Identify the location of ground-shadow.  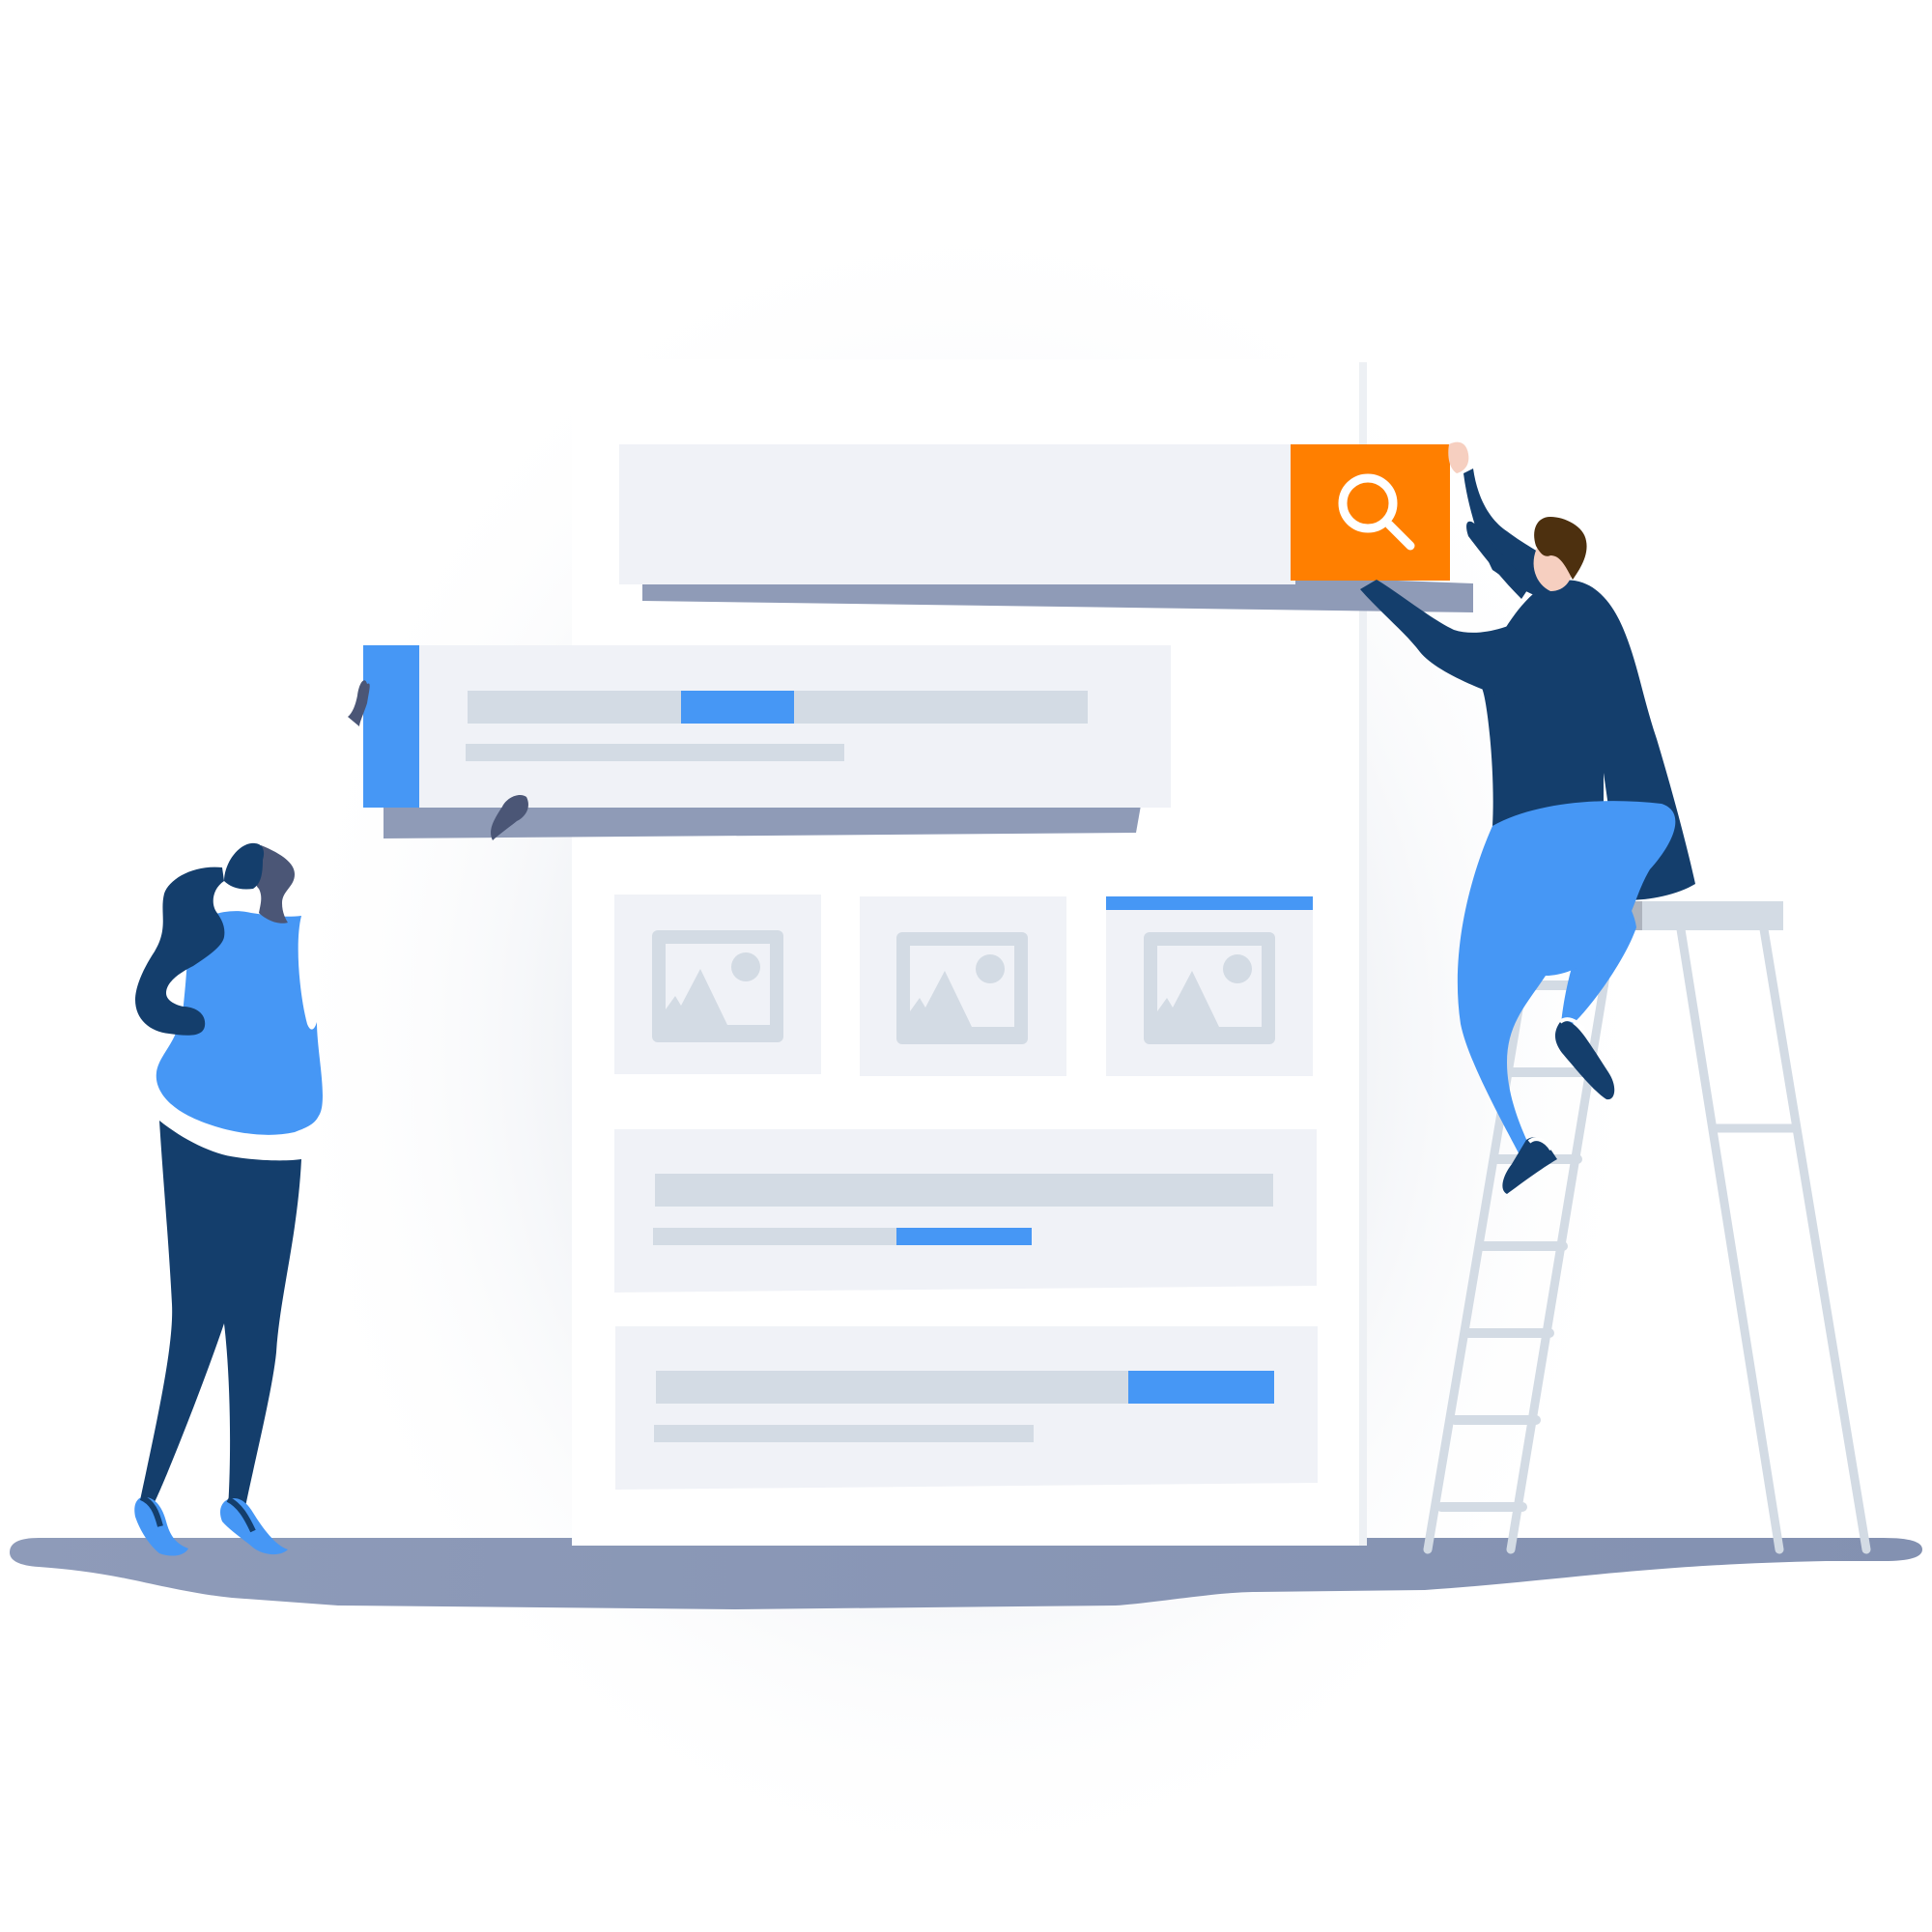
(966, 1573).